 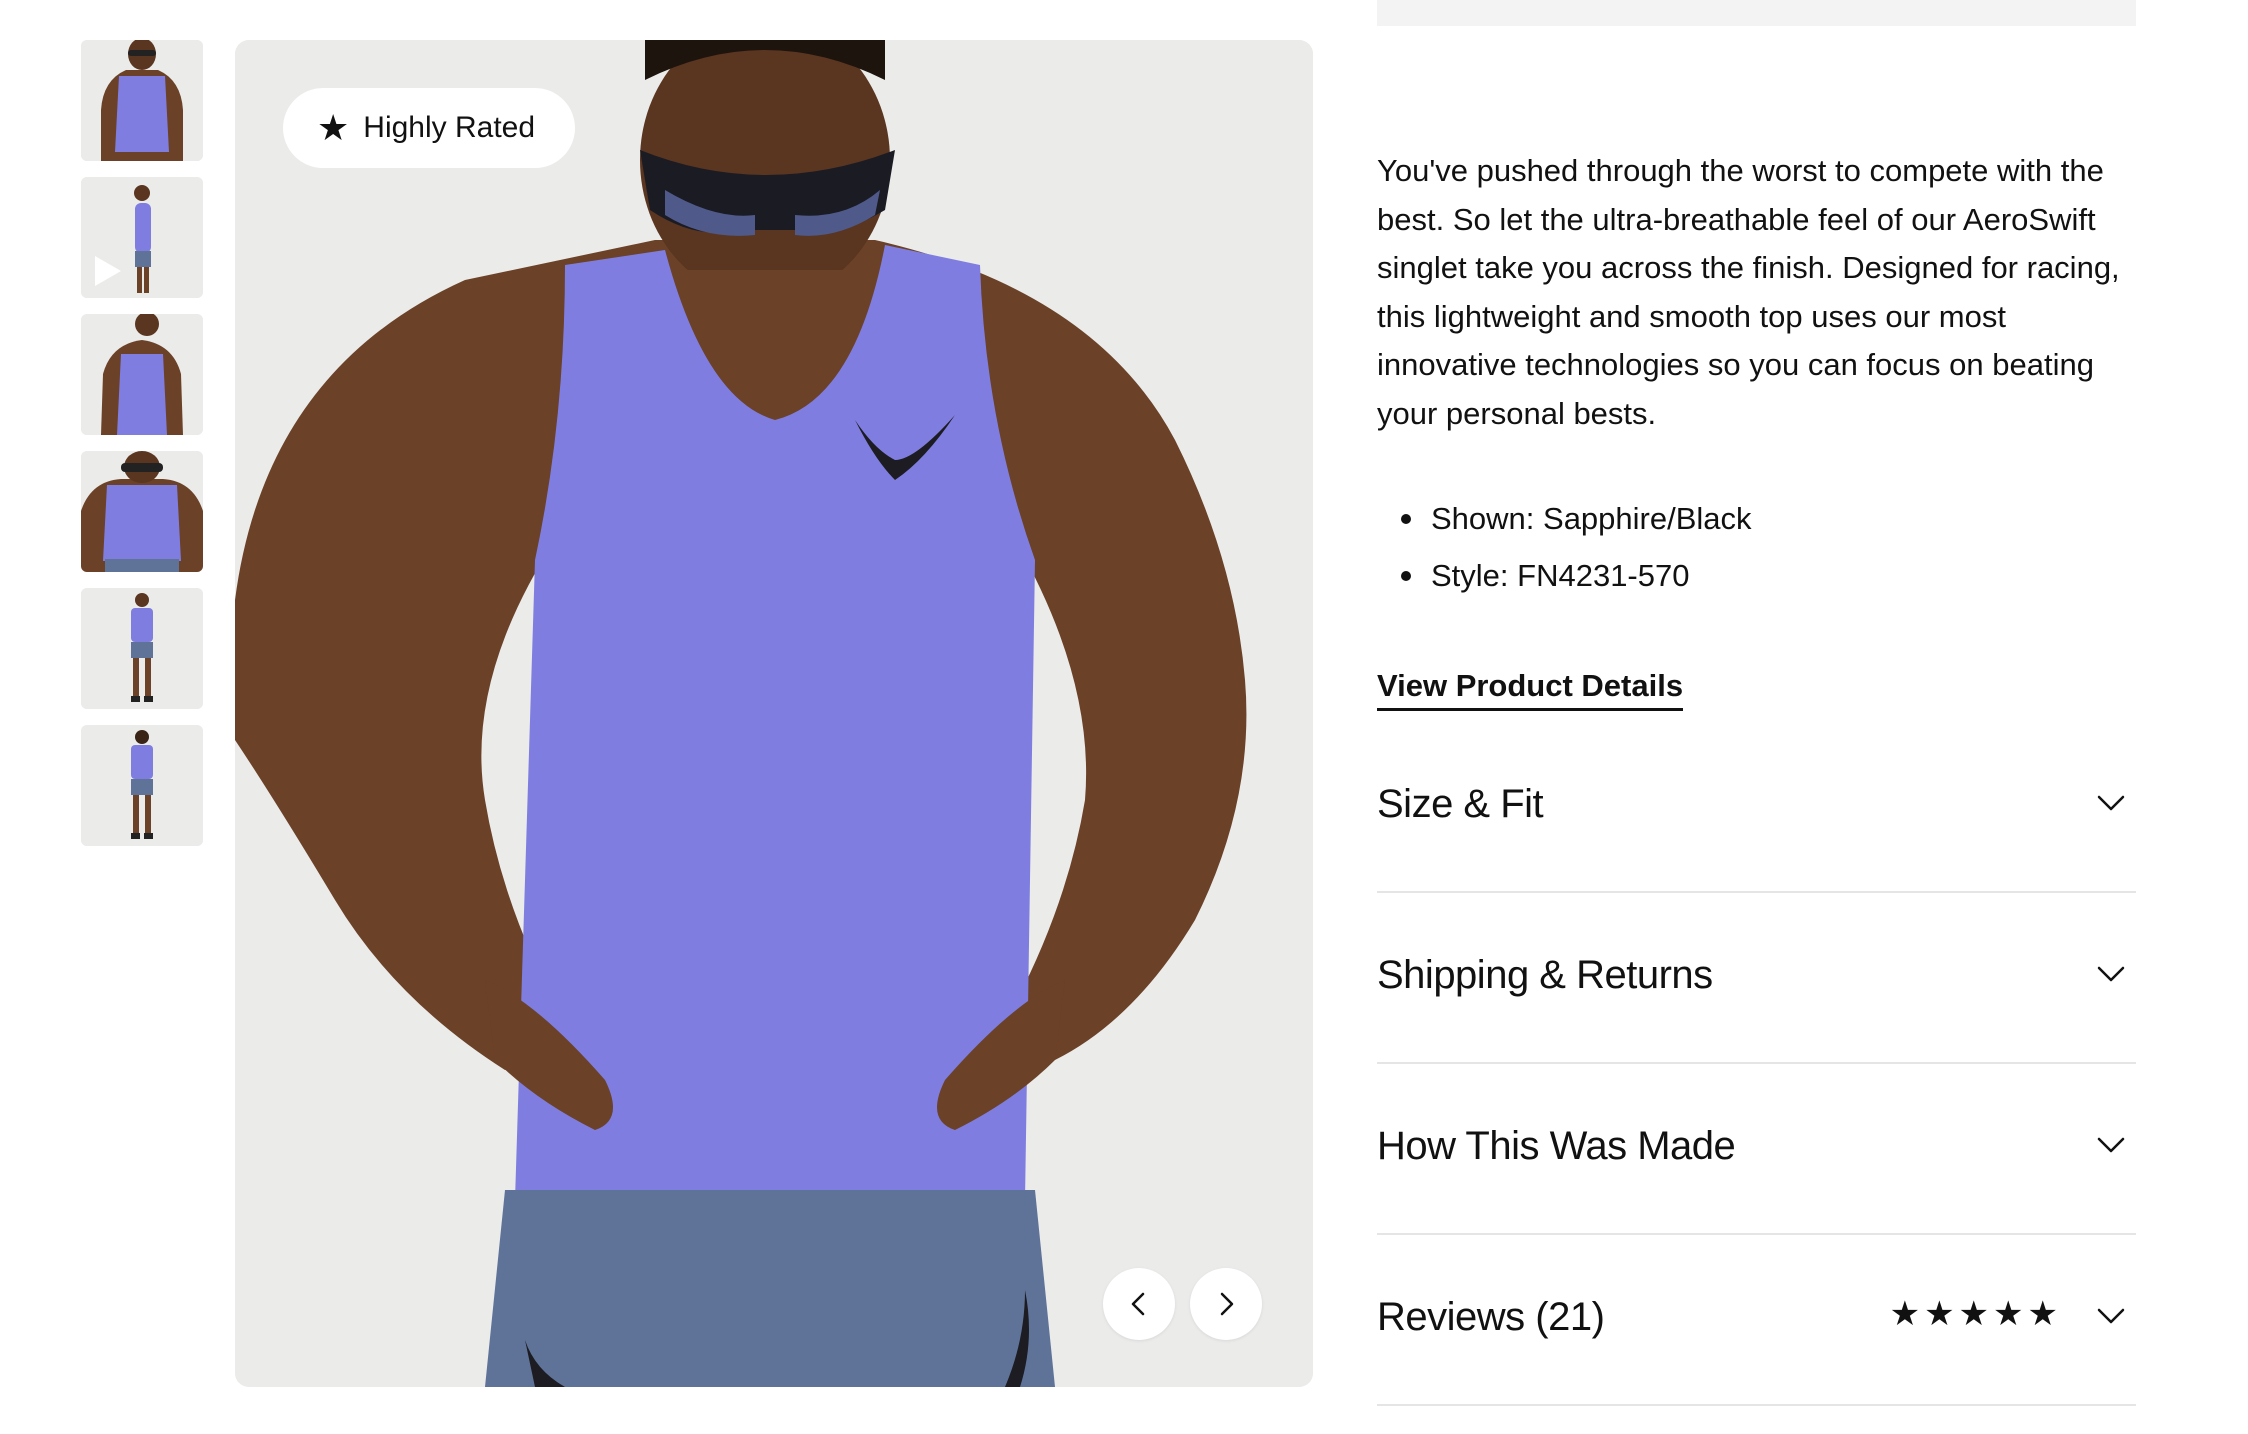 What do you see at coordinates (1564, 575) in the screenshot?
I see `attribute-style-code: Style: FN4231-570` at bounding box center [1564, 575].